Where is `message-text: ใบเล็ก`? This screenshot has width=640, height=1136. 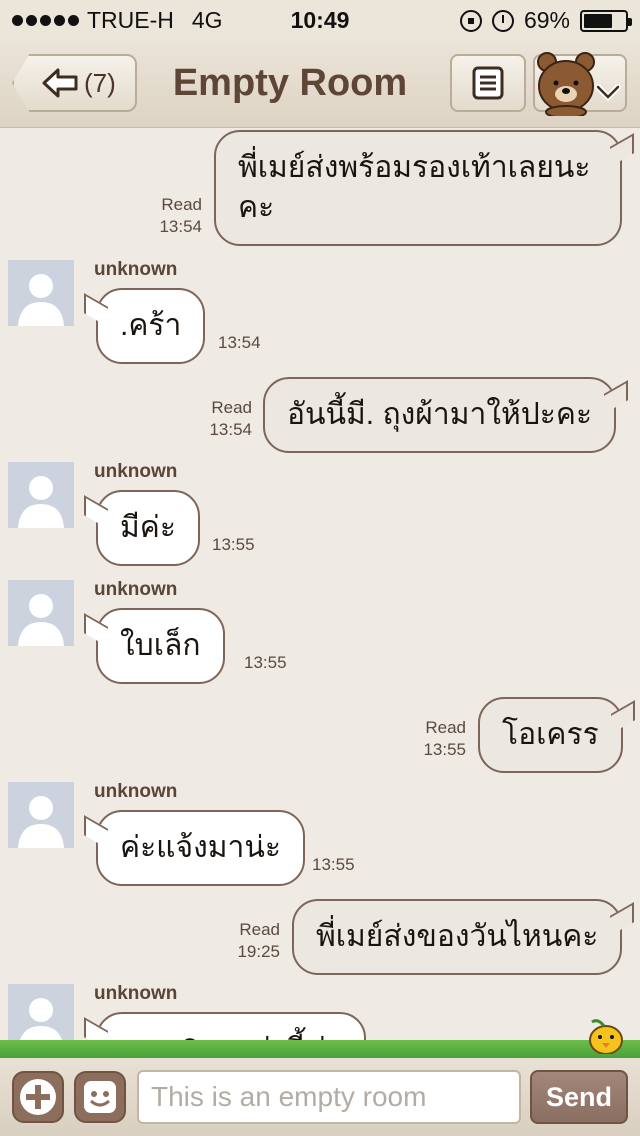
message-text: ใบเล็ก is located at coordinates (160, 645).